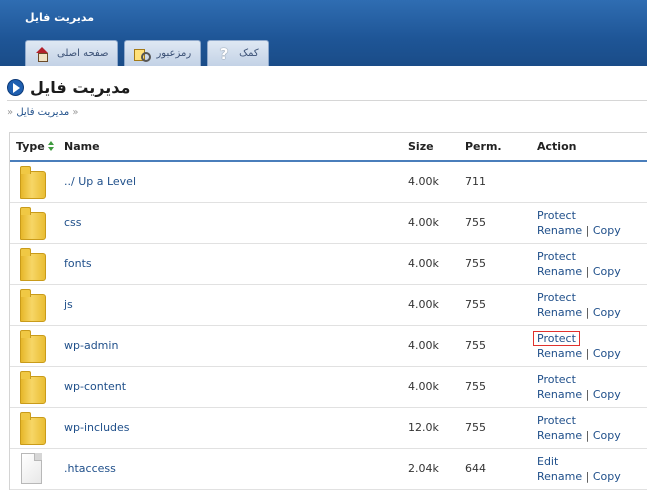  I want to click on file-name-link: fonts, so click(78, 263).